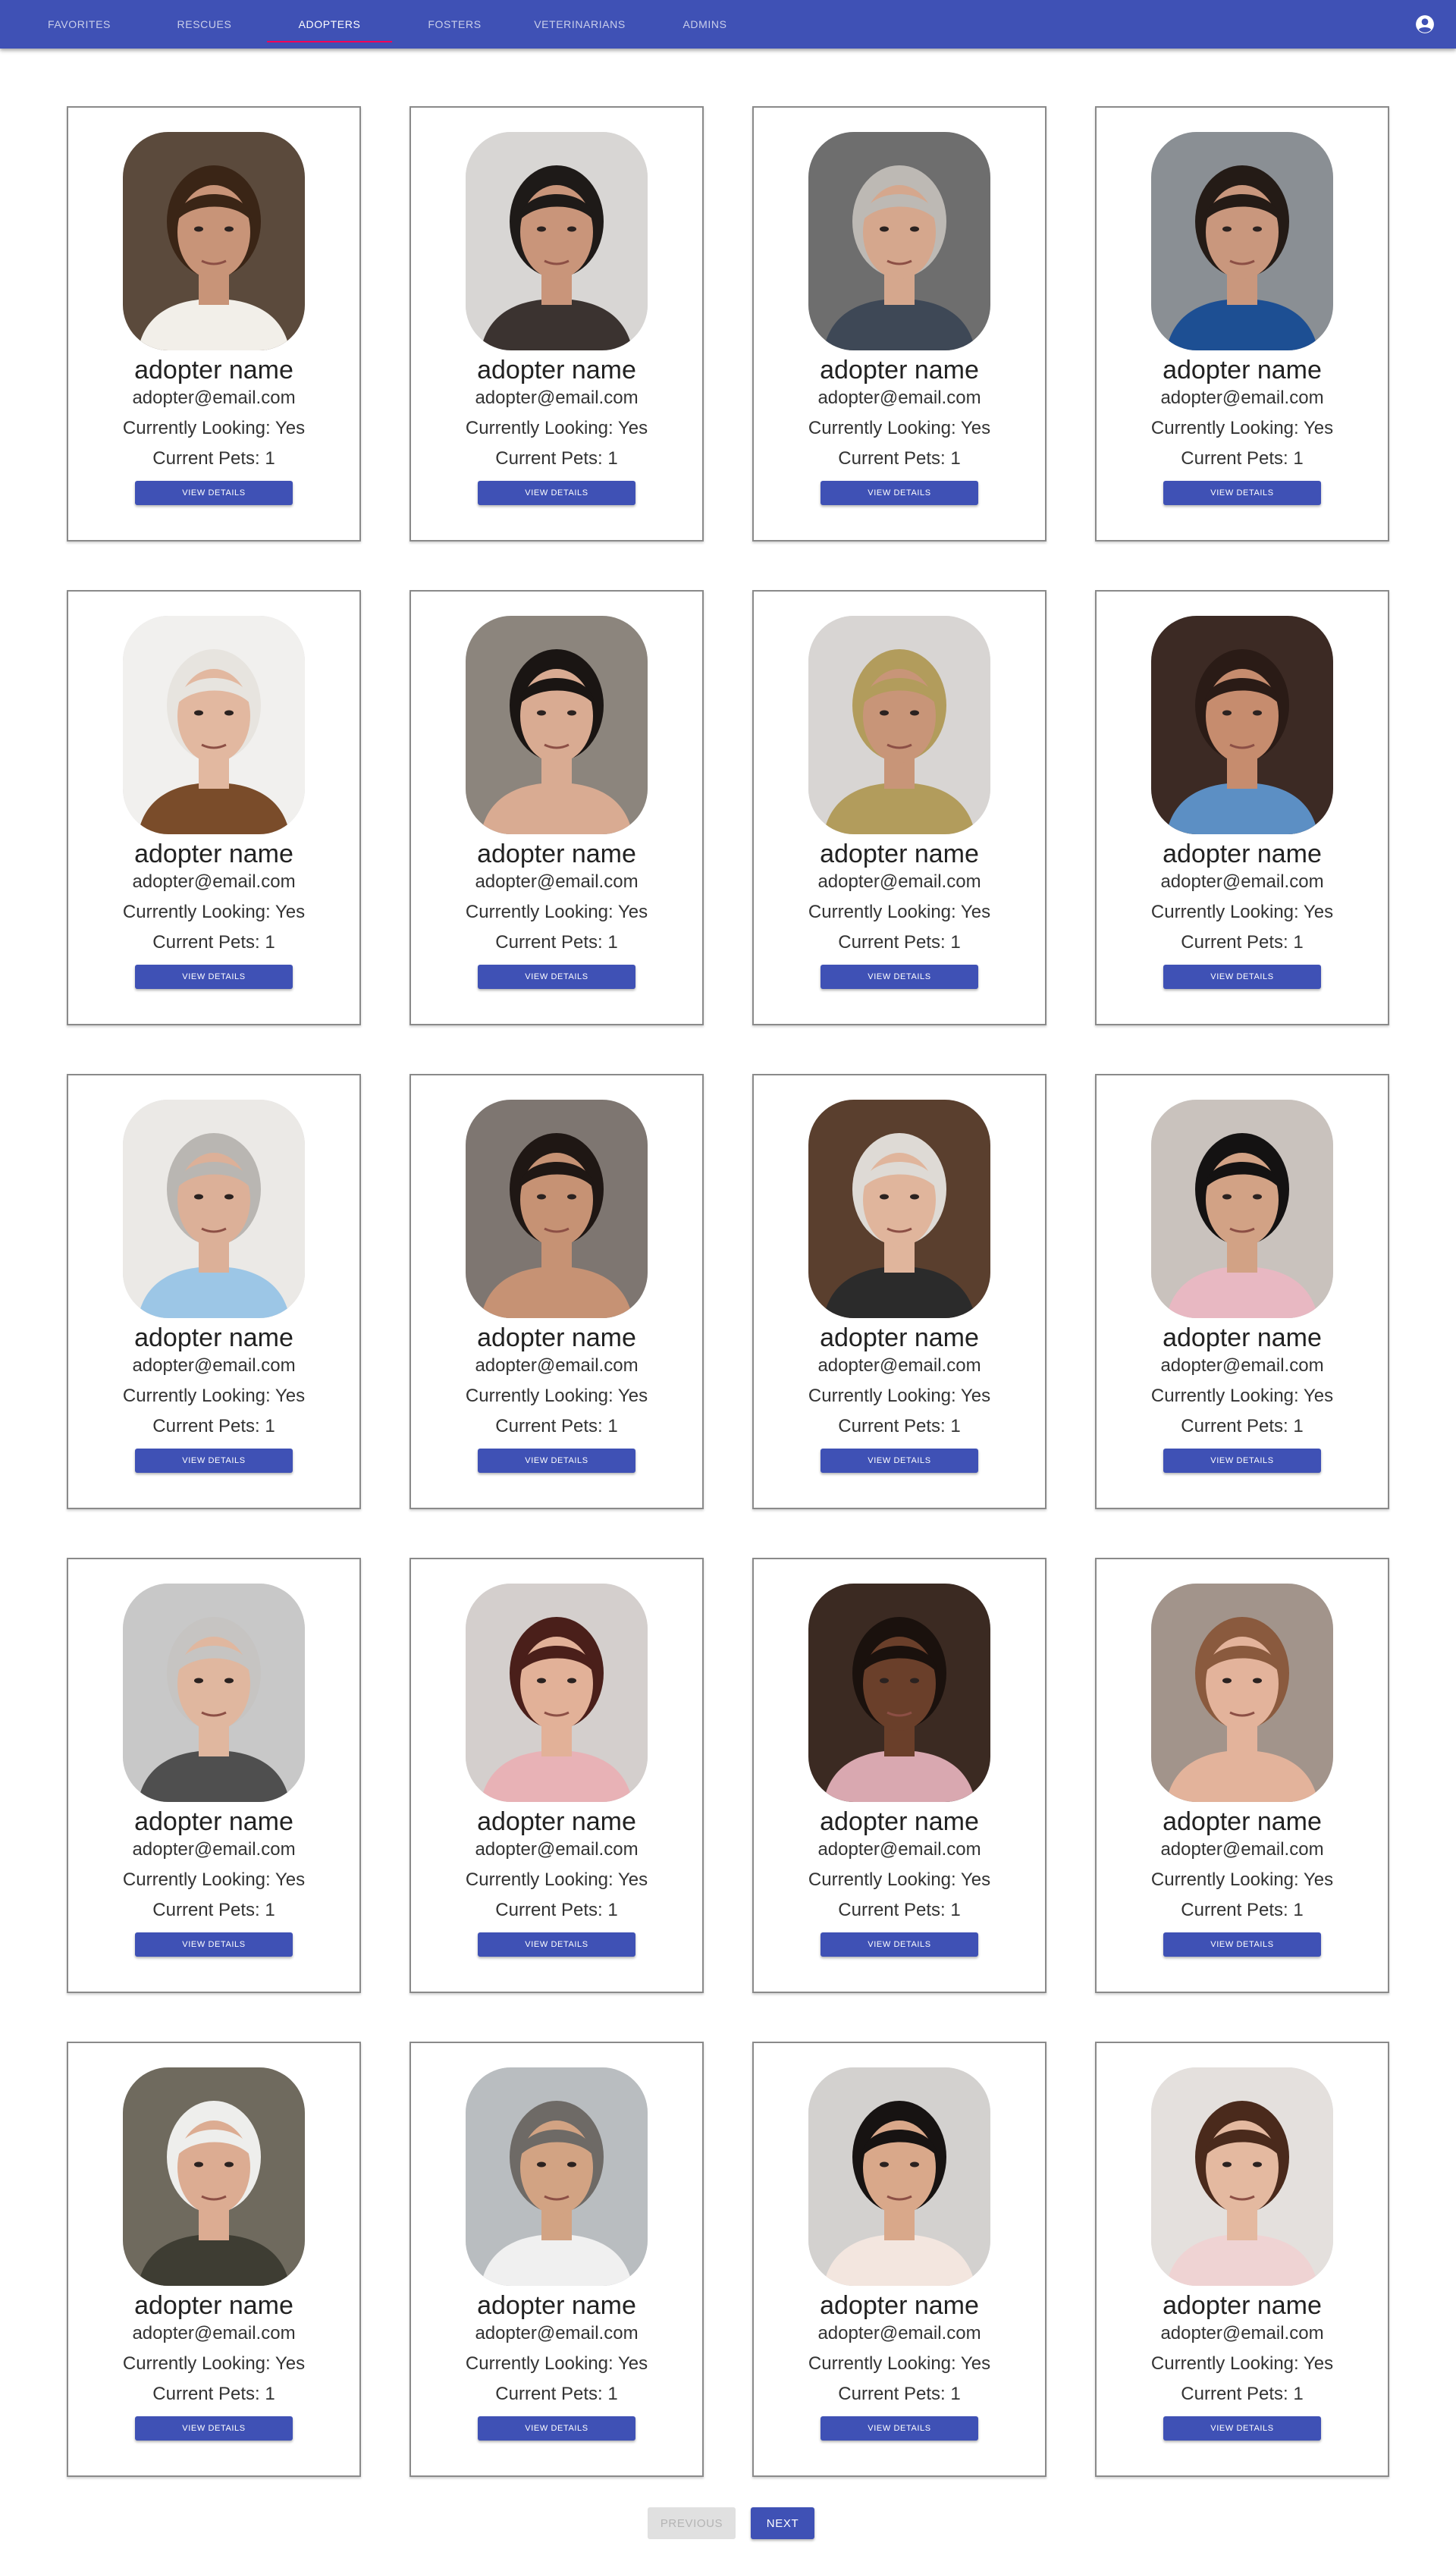 The width and height of the screenshot is (1456, 2549). What do you see at coordinates (692, 2523) in the screenshot?
I see `previous-button: Previous` at bounding box center [692, 2523].